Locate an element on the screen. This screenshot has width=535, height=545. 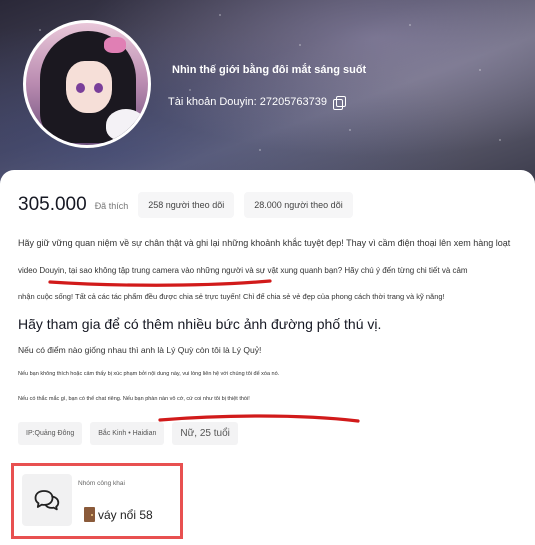
likes-label: Đã thích is located at coordinates (111, 206).